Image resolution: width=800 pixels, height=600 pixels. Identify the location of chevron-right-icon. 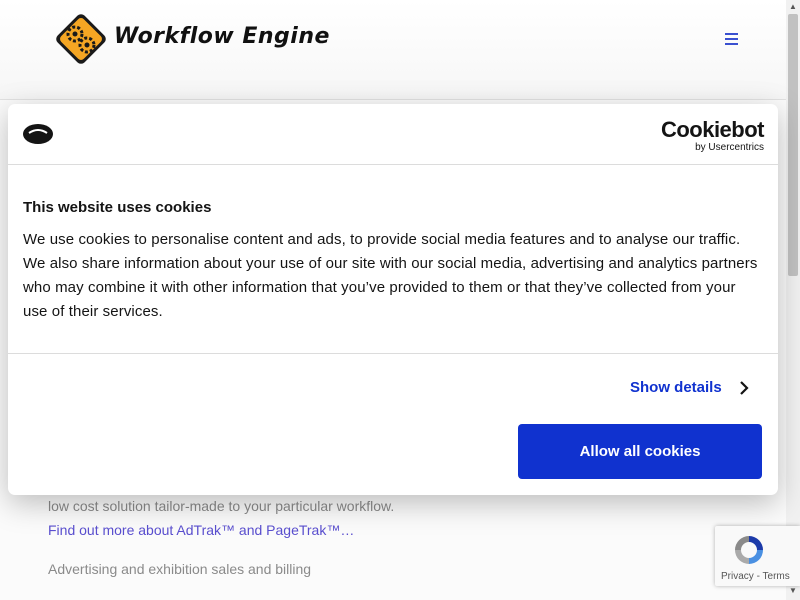
(744, 388).